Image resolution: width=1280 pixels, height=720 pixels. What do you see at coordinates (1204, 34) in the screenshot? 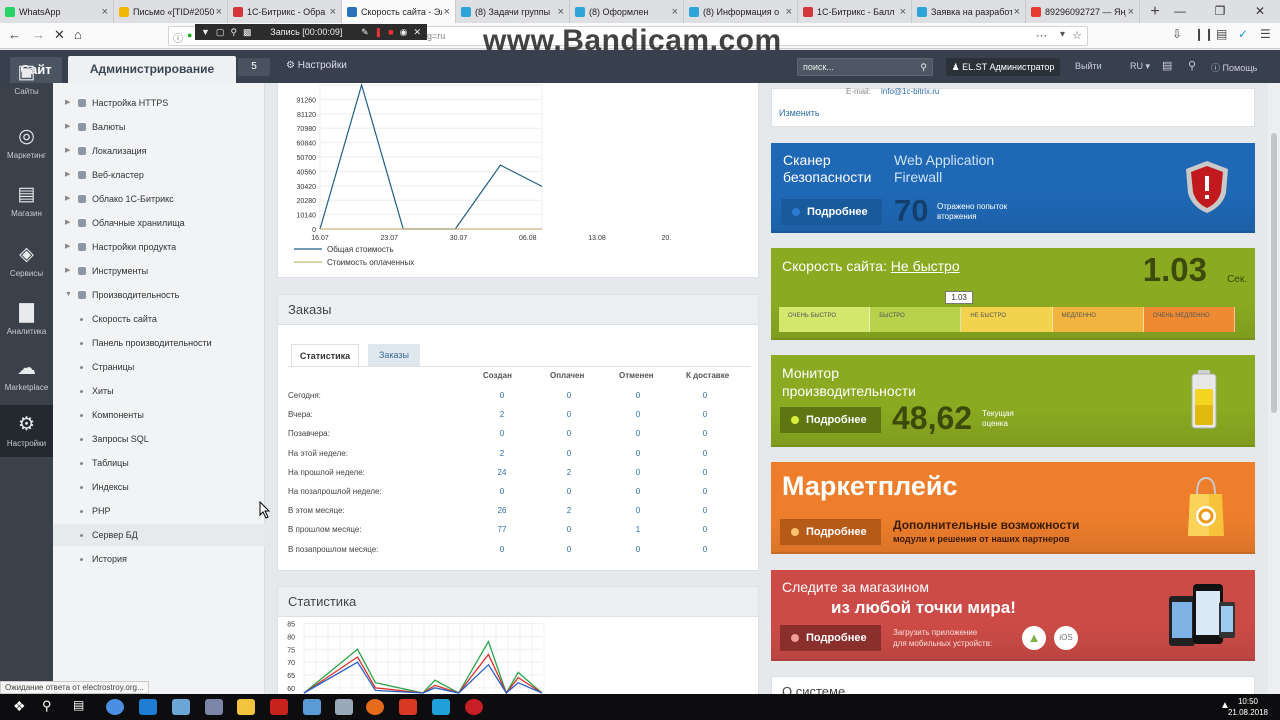
I see `library-icon: ❙❙` at bounding box center [1204, 34].